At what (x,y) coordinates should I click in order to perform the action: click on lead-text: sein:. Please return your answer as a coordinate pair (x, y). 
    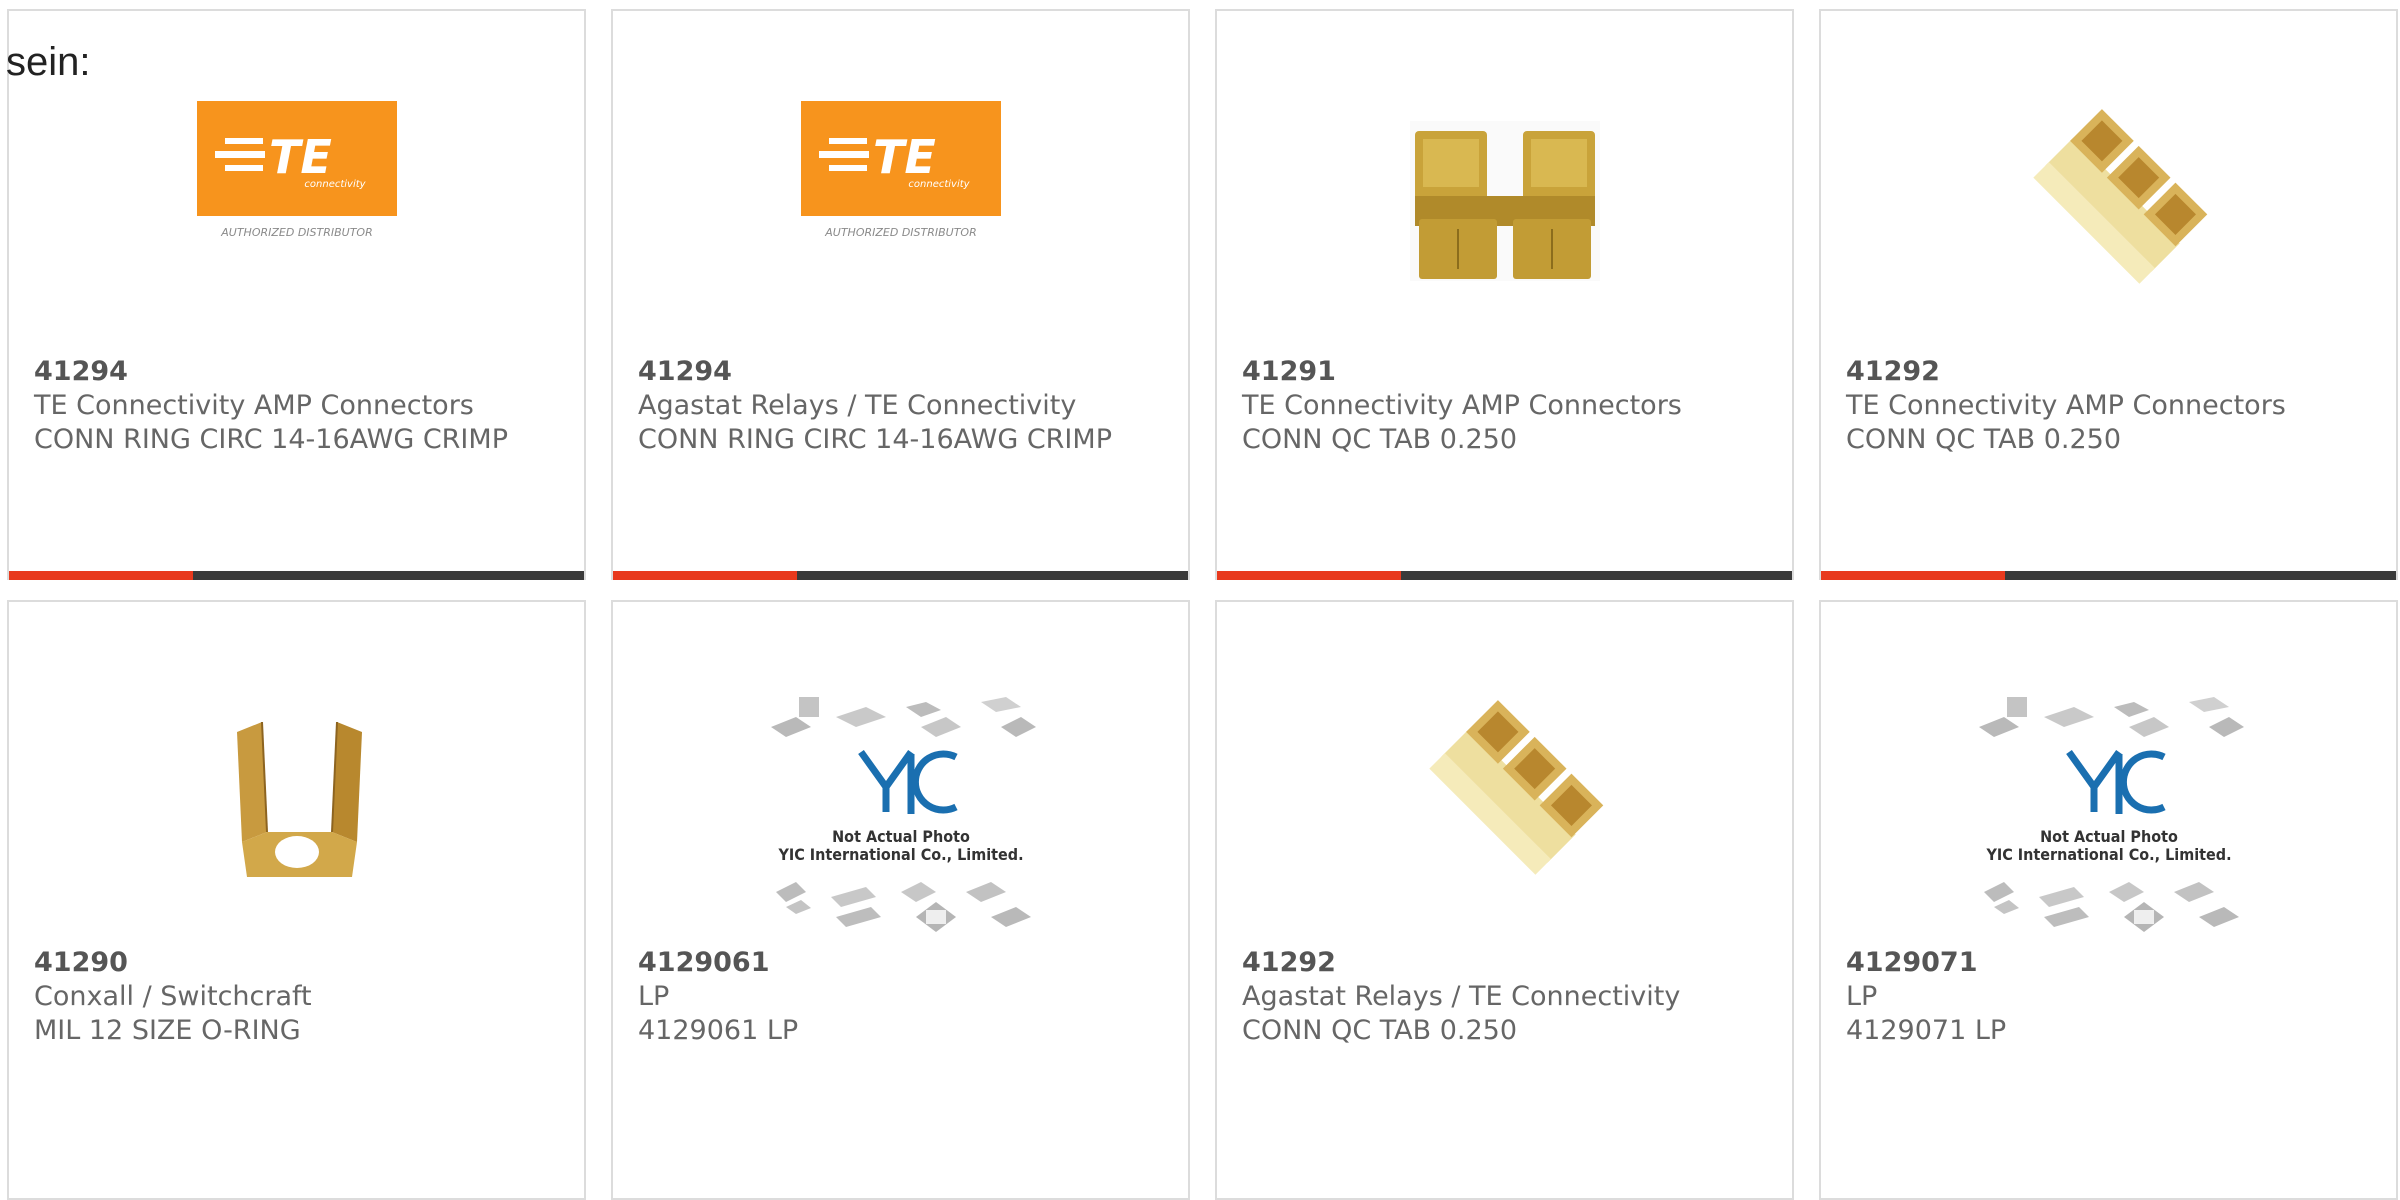
    Looking at the image, I should click on (48, 62).